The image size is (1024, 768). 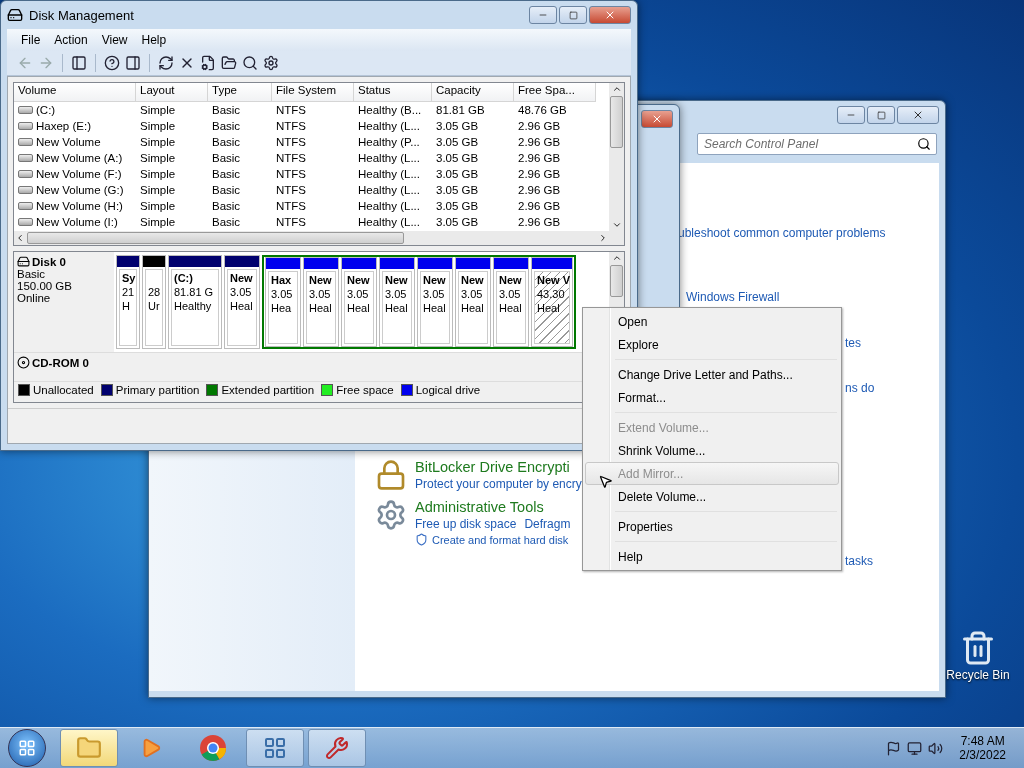 What do you see at coordinates (250, 63) in the screenshot?
I see `search-icon` at bounding box center [250, 63].